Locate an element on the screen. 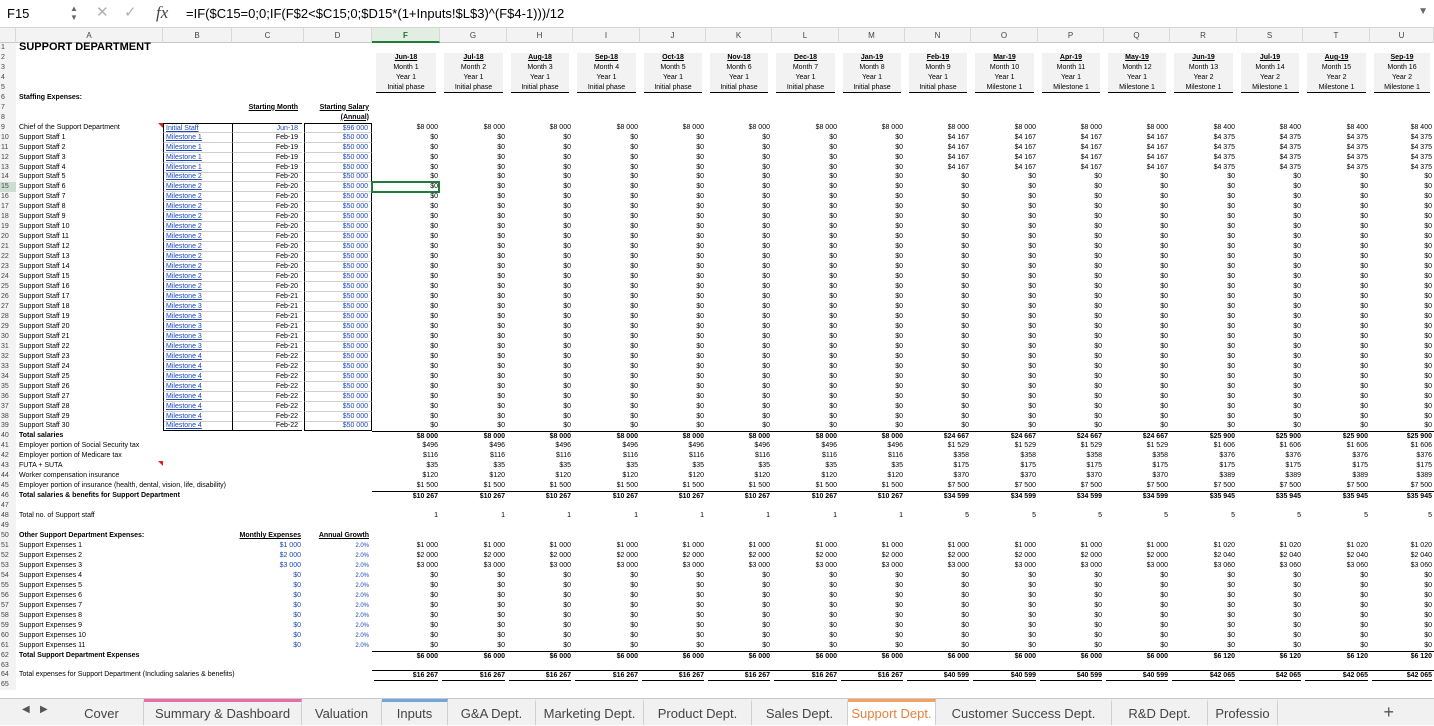 This screenshot has width=1434, height=726. starting-month: Feb-21 is located at coordinates (267, 346).